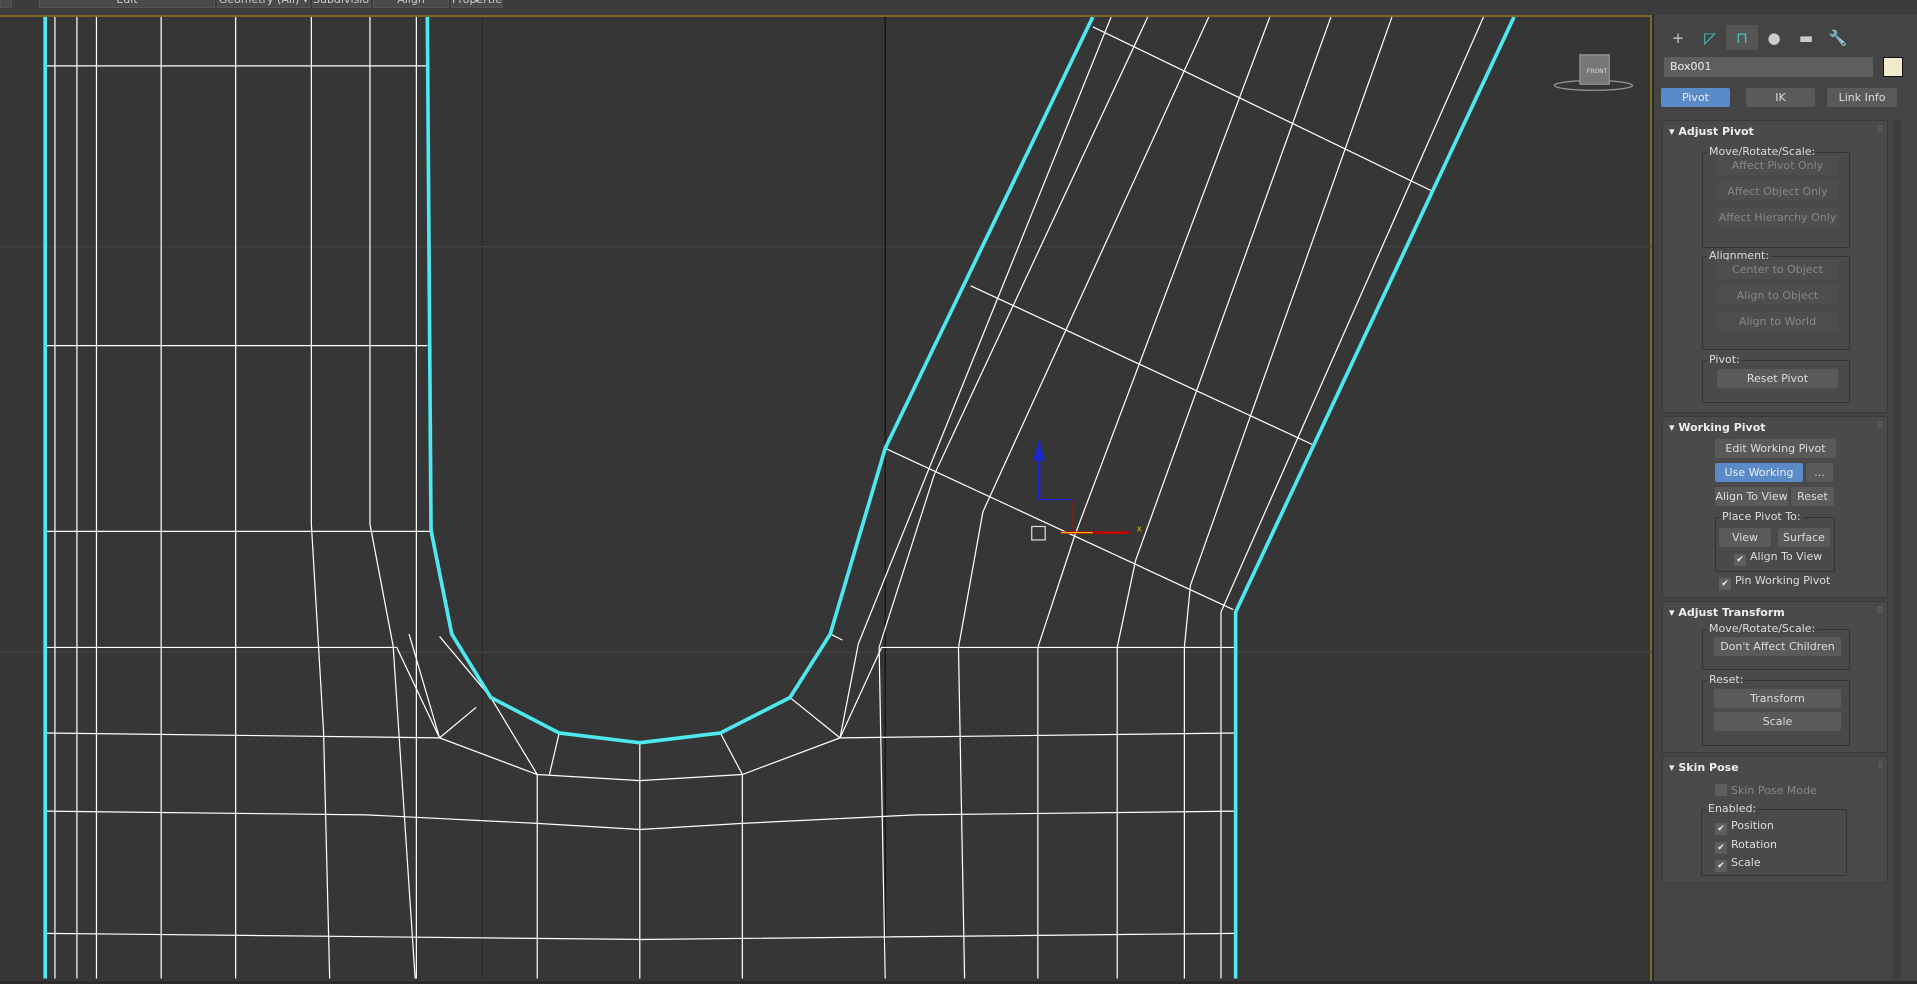 Image resolution: width=1917 pixels, height=984 pixels. What do you see at coordinates (1774, 582) in the screenshot?
I see `pin-working-pivot-checkbox: ✔ Pin Working Pivot` at bounding box center [1774, 582].